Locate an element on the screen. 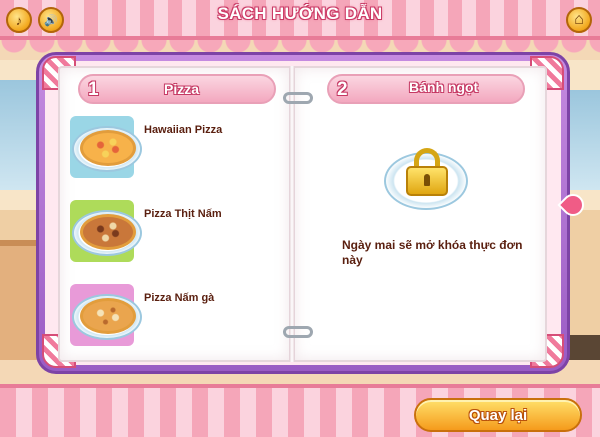 The height and width of the screenshot is (437, 600). back-button: Quay lại is located at coordinates (498, 415).